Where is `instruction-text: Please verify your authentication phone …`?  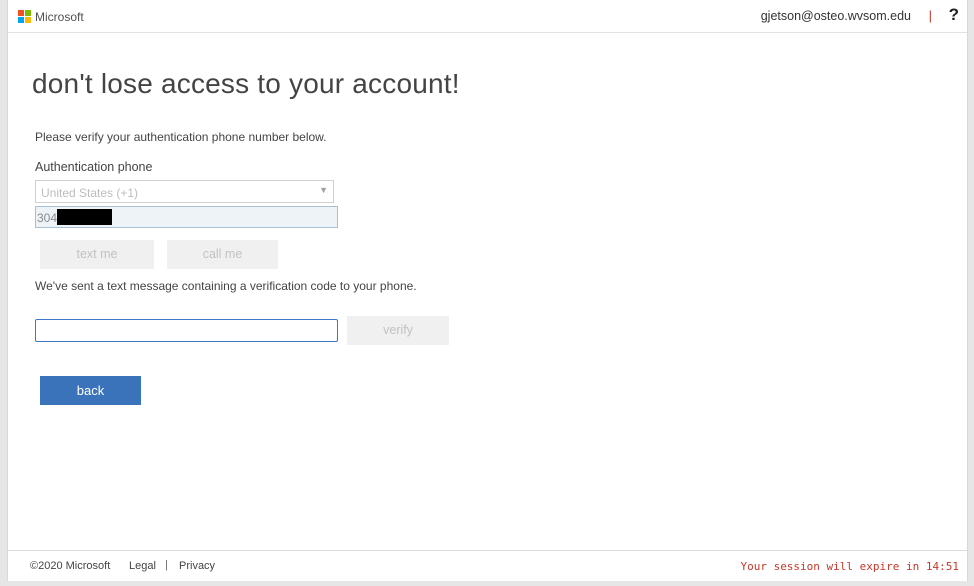
instruction-text: Please verify your authentication phone … is located at coordinates (181, 137).